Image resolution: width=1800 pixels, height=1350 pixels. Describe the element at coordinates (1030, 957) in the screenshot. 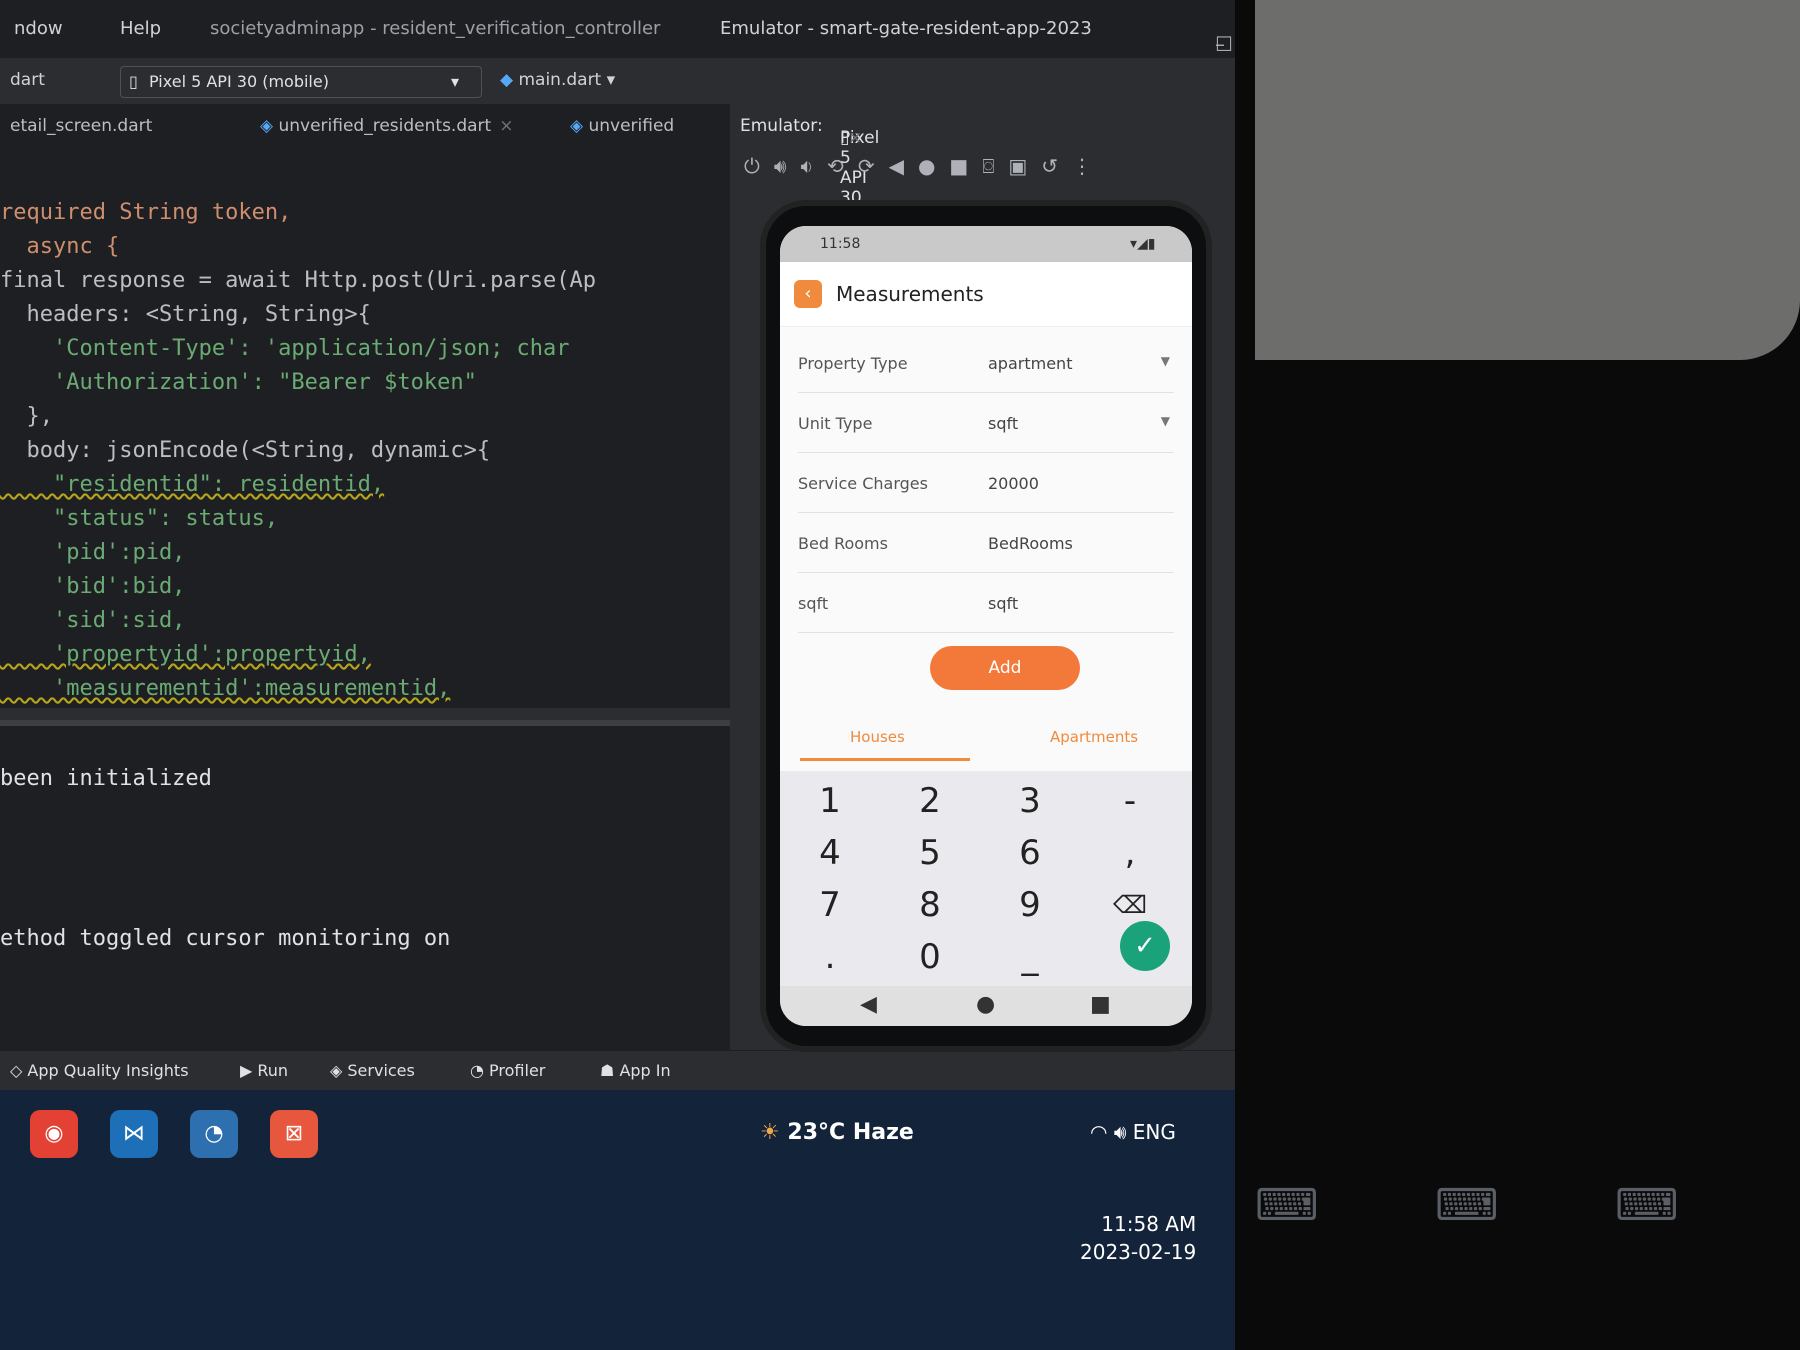

I see `key-space: _` at that location.